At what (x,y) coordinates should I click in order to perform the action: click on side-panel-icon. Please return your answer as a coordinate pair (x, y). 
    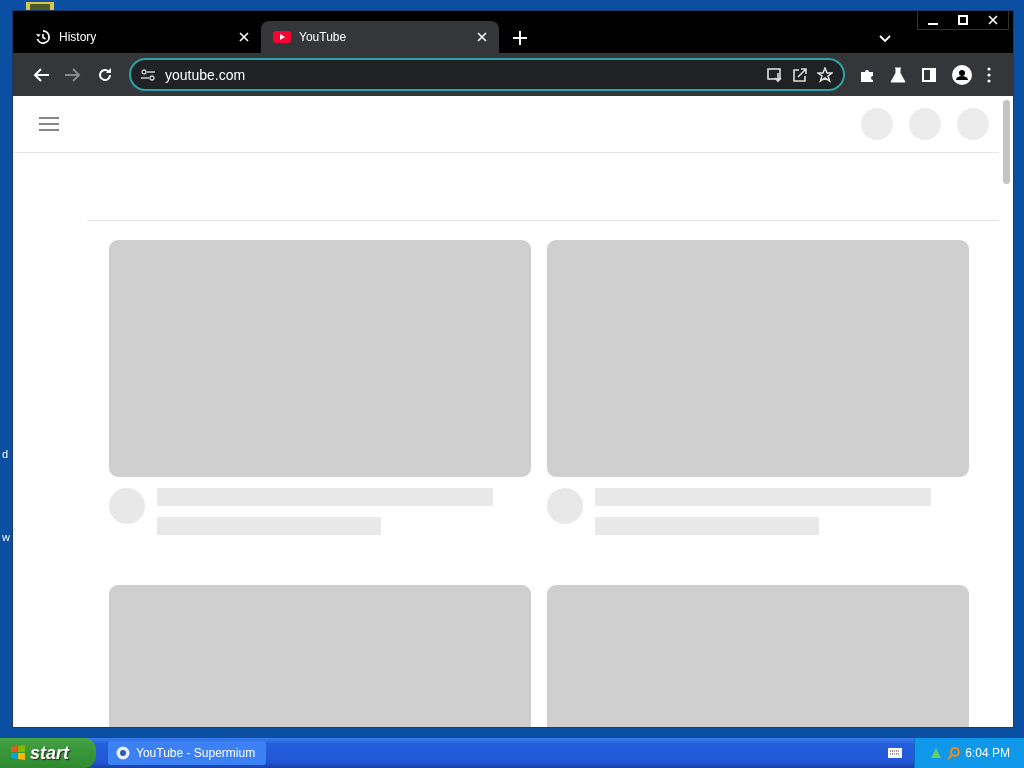
    Looking at the image, I should click on (929, 74).